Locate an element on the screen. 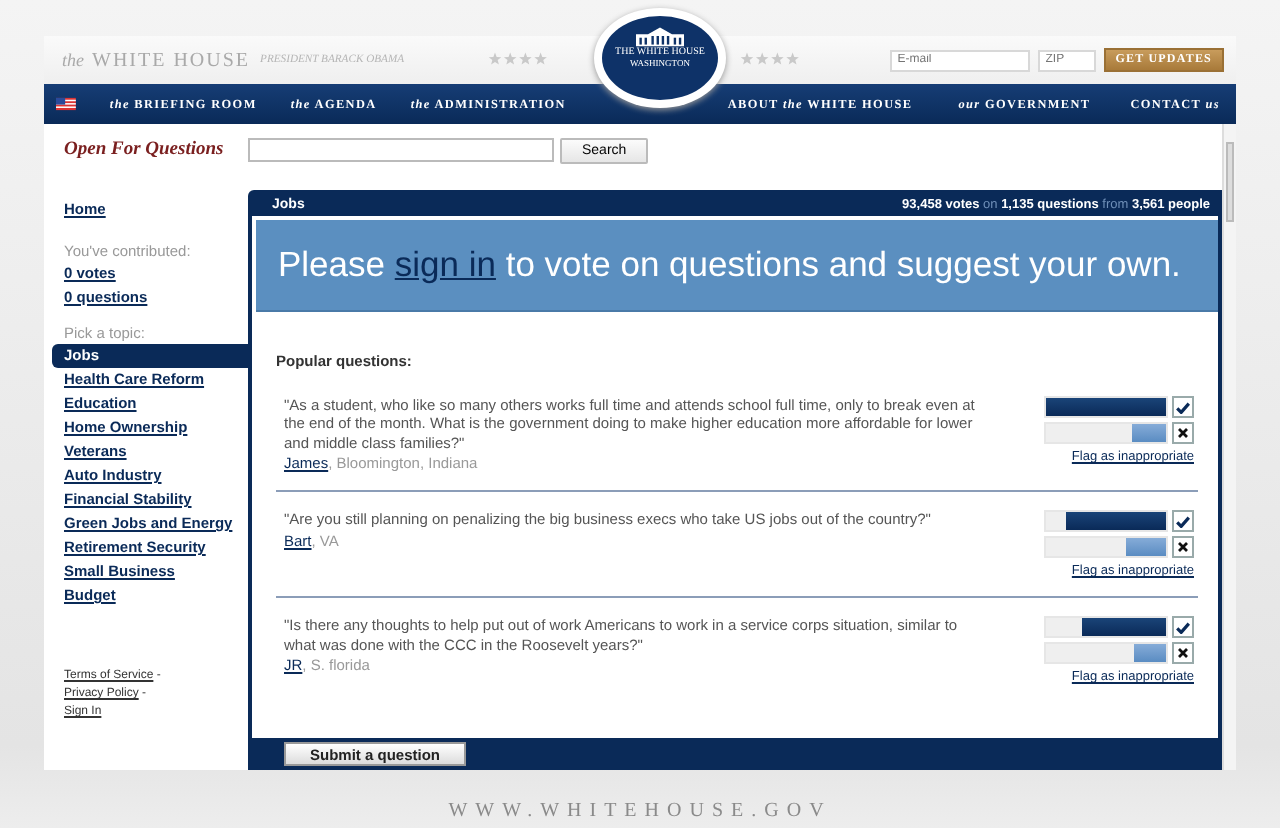  flag-icon is located at coordinates (66, 104).